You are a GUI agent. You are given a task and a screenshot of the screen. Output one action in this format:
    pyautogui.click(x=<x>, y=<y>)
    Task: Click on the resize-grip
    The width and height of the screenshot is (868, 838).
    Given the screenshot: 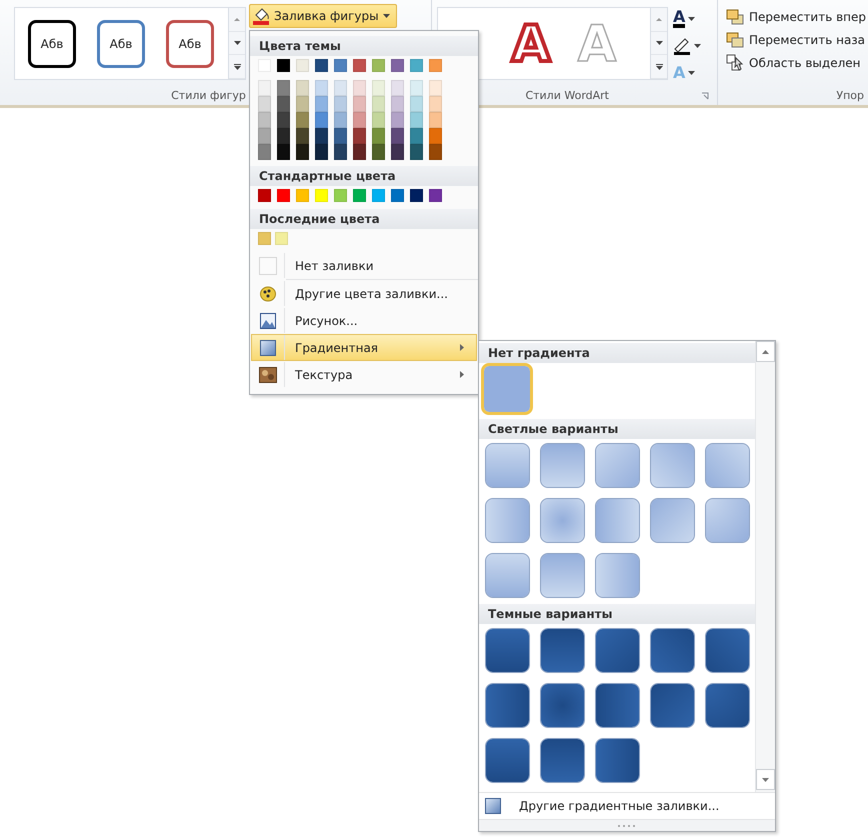 What is the action you would take?
    pyautogui.click(x=627, y=825)
    